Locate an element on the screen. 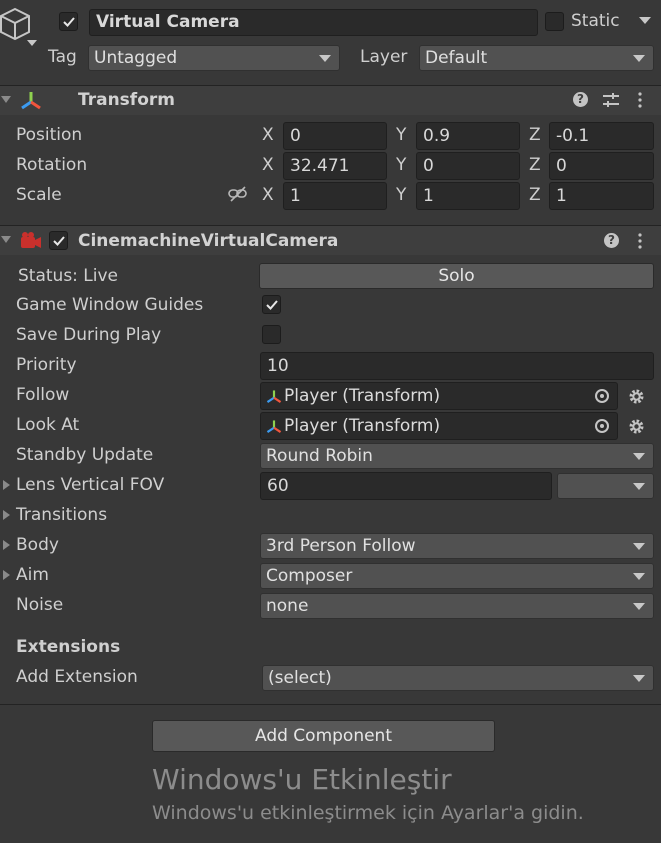 The image size is (661, 843). rotation-y-axis: Y is located at coordinates (401, 165).